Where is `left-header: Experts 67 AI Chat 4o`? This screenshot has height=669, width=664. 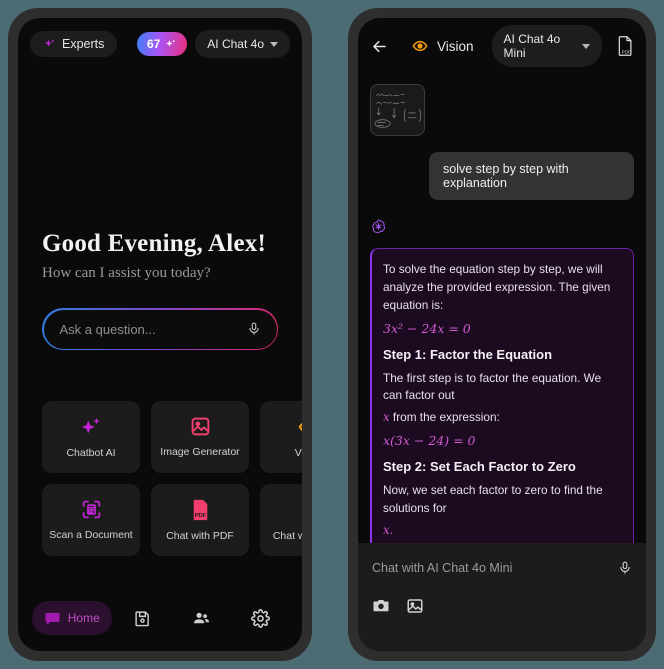
left-header: Experts 67 AI Chat 4o is located at coordinates (160, 44).